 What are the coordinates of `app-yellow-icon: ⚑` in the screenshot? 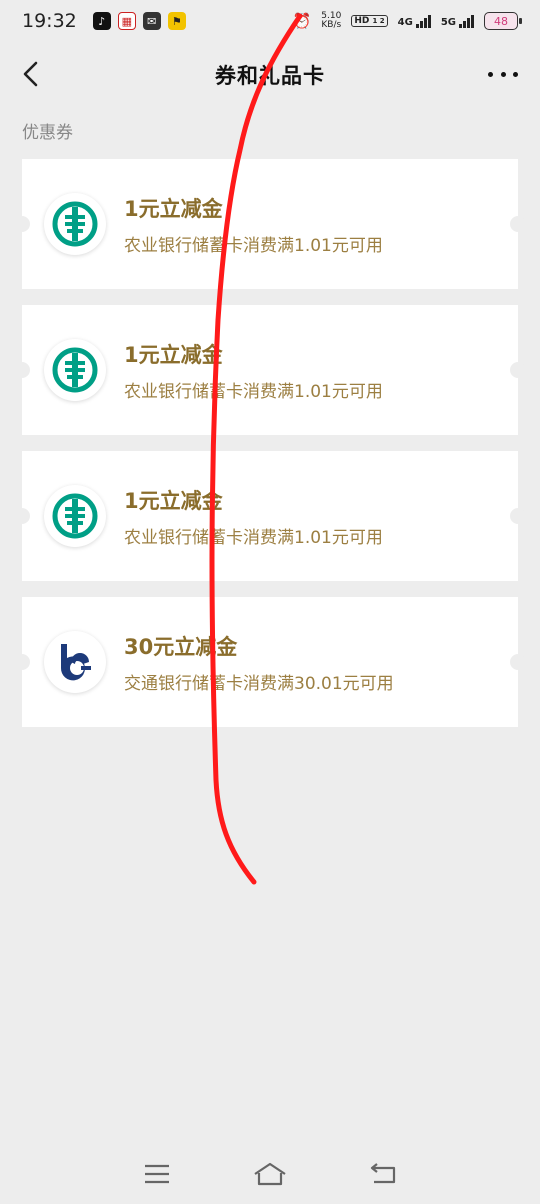 It's located at (176, 21).